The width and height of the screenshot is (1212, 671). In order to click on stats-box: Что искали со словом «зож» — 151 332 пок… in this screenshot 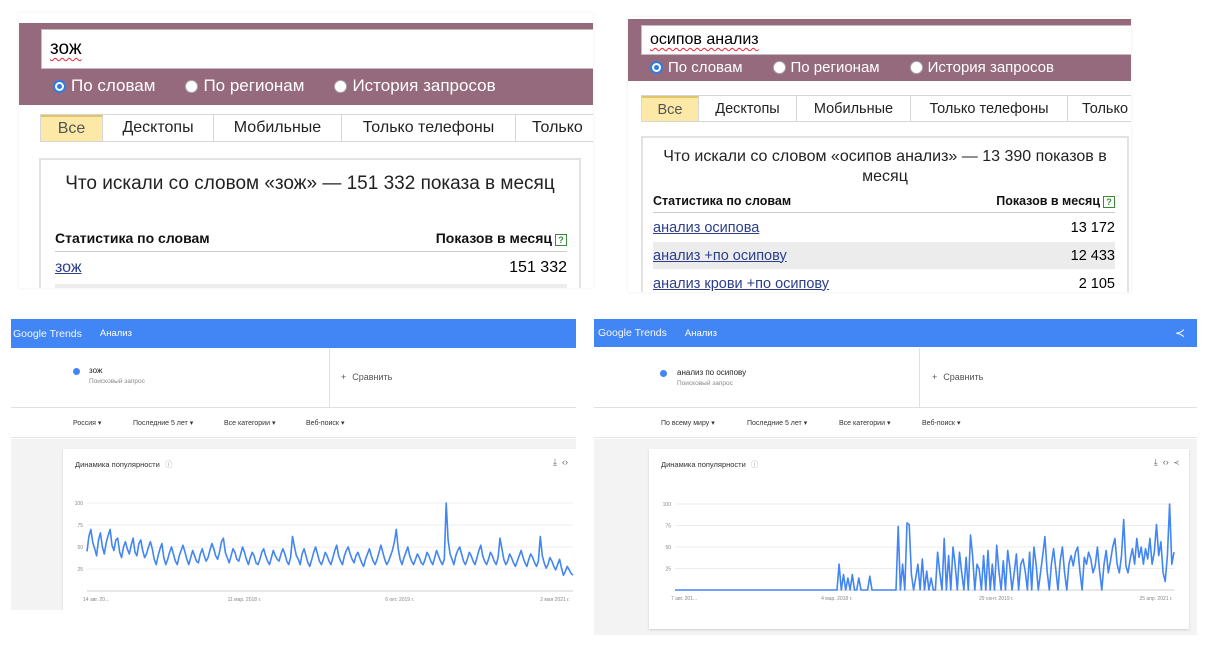, I will do `click(310, 223)`.